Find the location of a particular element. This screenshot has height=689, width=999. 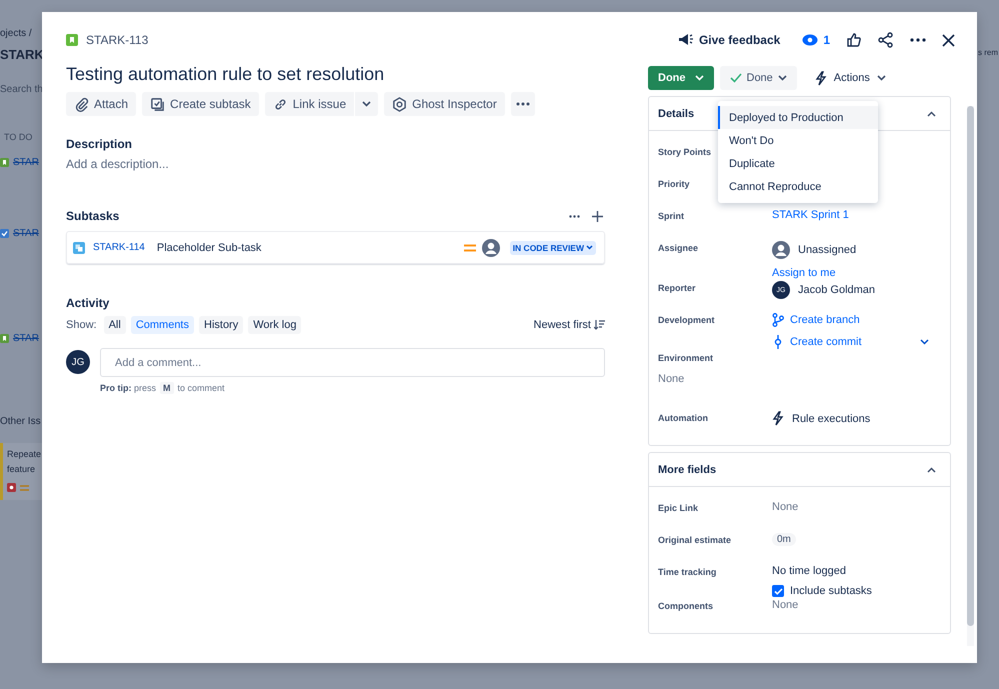

watch-button: 1 is located at coordinates (816, 40).